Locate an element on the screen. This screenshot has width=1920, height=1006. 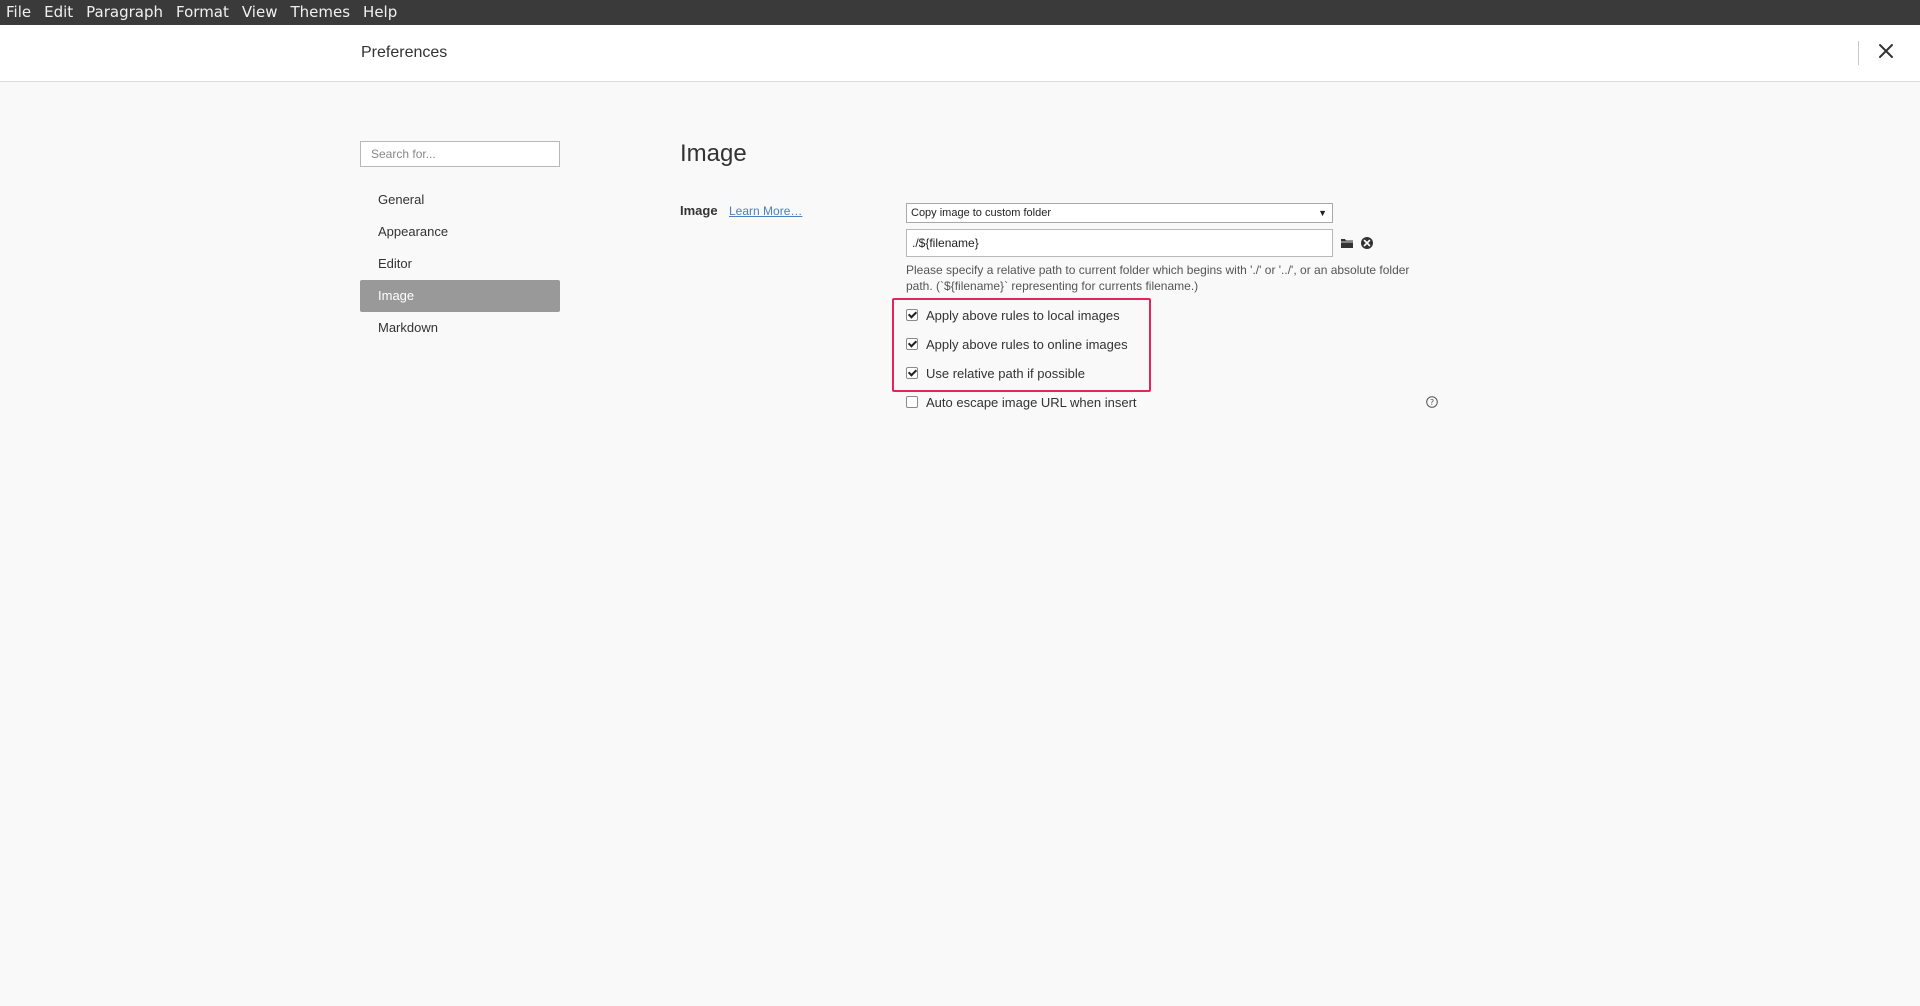
sidebar-nav: General Appearance Editor Image Markdown is located at coordinates (460, 264).